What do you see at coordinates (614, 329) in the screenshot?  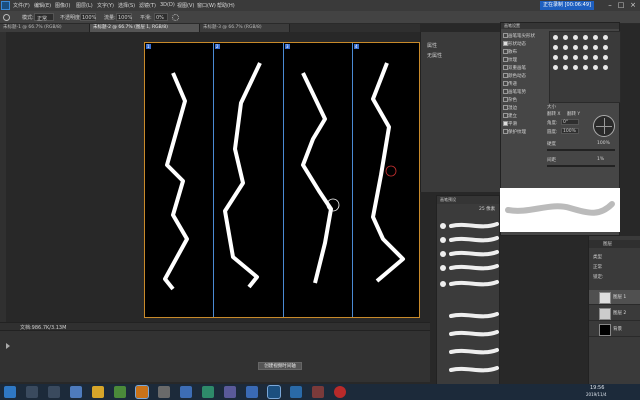 I see `layer-row: 背景` at bounding box center [614, 329].